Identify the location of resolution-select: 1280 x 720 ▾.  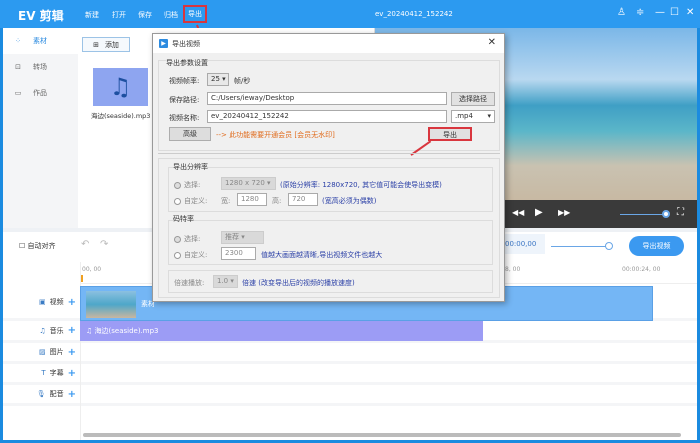
(248, 183).